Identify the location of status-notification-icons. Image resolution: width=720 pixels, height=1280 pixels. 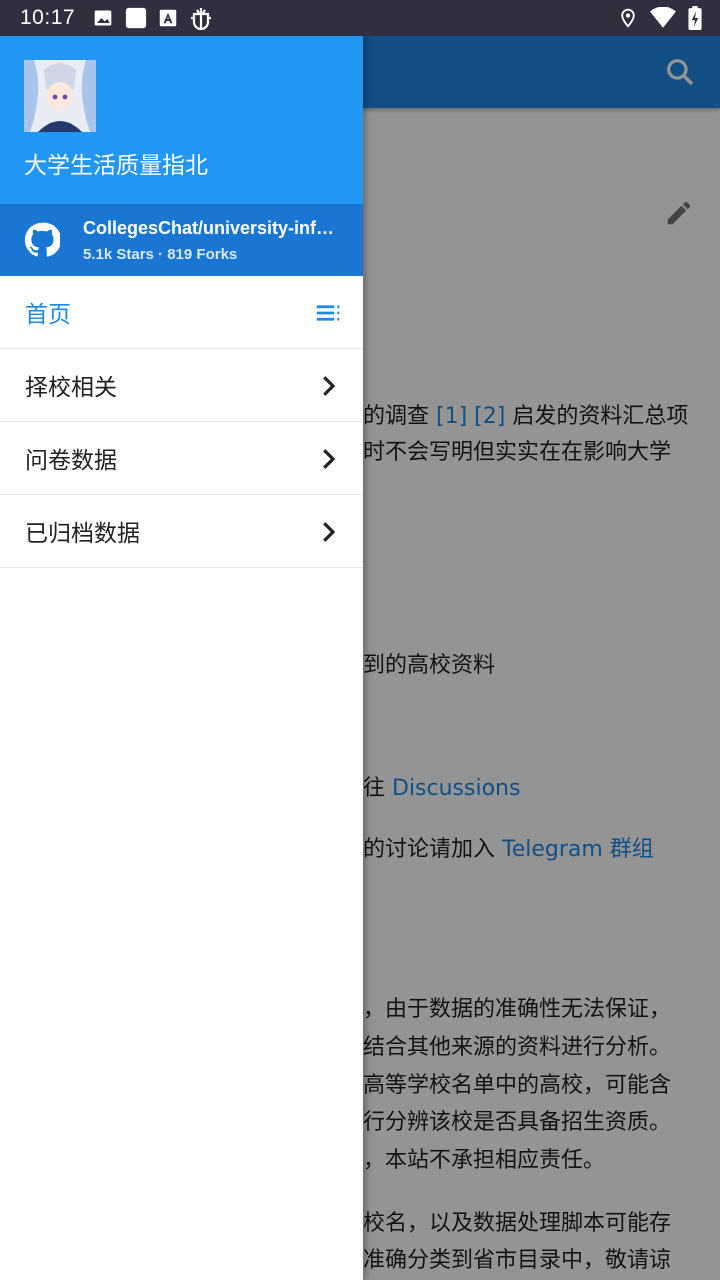
(153, 18).